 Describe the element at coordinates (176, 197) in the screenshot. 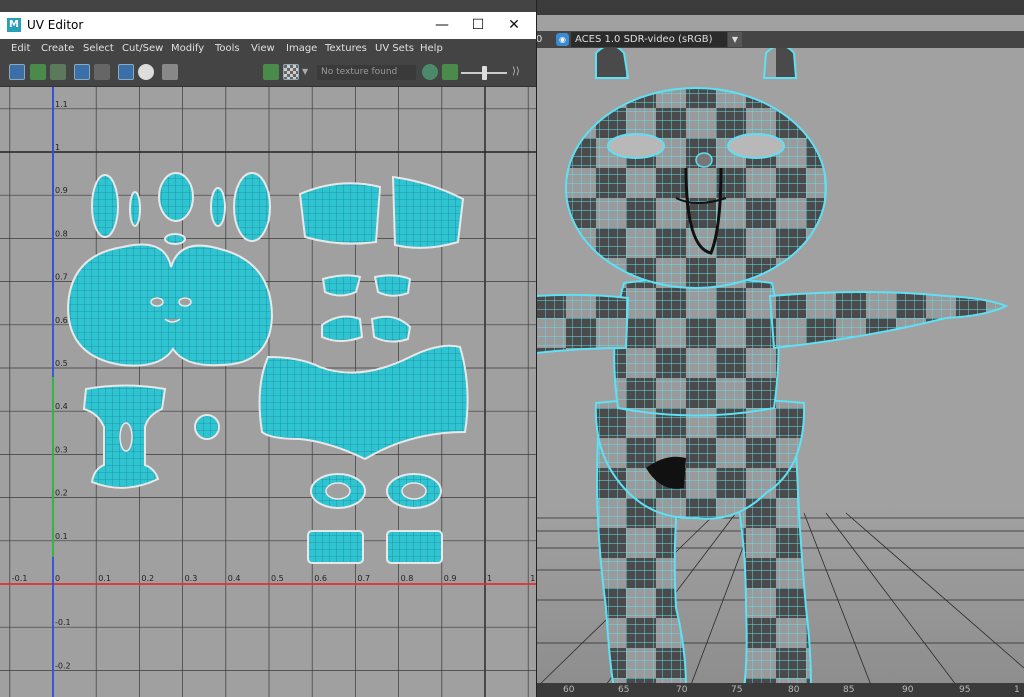

I see `uv-shell-nose` at that location.